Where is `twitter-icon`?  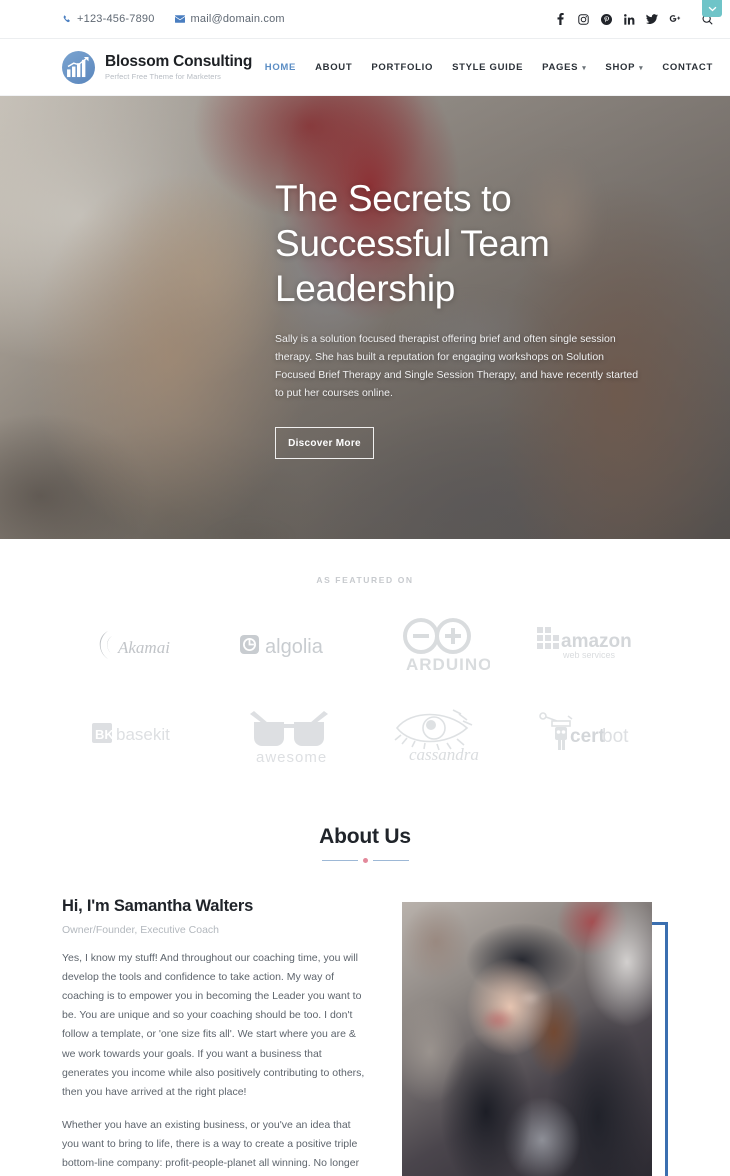 twitter-icon is located at coordinates (652, 19).